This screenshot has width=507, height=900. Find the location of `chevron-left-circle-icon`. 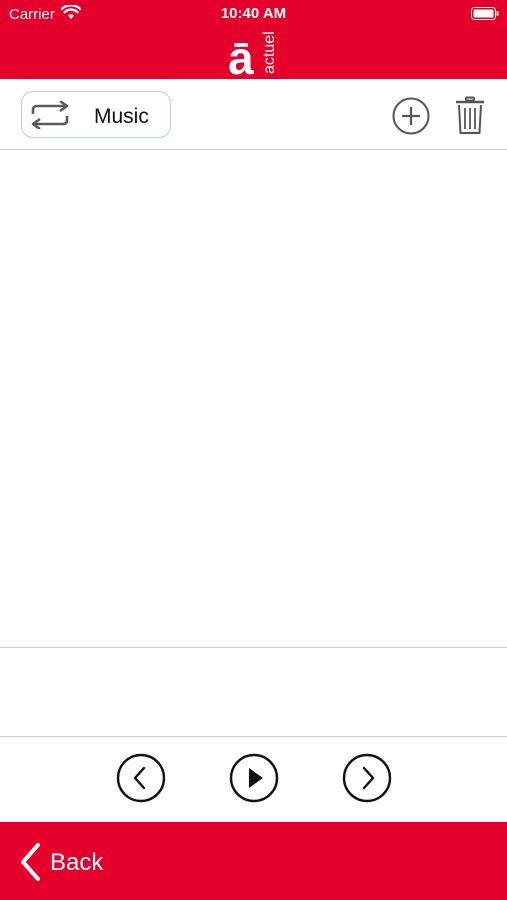

chevron-left-circle-icon is located at coordinates (141, 778).